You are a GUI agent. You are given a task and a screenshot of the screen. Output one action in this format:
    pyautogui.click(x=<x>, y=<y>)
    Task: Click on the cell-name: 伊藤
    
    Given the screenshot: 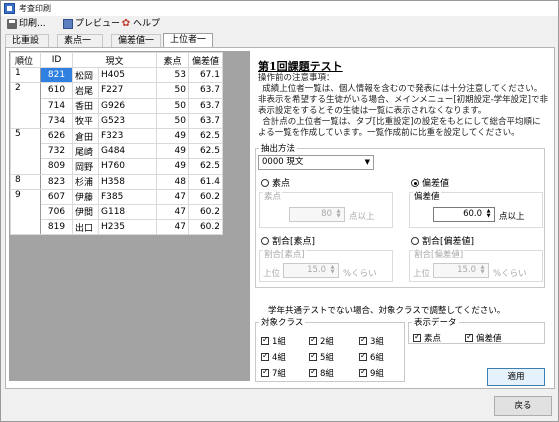 What is the action you would take?
    pyautogui.click(x=85, y=196)
    